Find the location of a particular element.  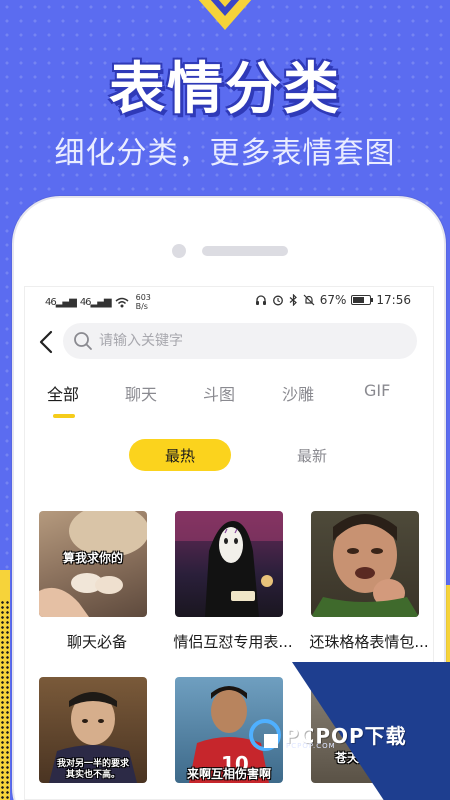

clock: 17:56 is located at coordinates (393, 300).